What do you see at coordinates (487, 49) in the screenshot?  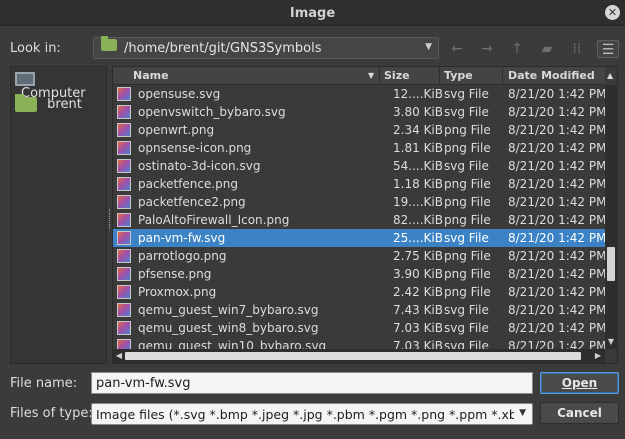 I see `forward-arrow-icon: →` at bounding box center [487, 49].